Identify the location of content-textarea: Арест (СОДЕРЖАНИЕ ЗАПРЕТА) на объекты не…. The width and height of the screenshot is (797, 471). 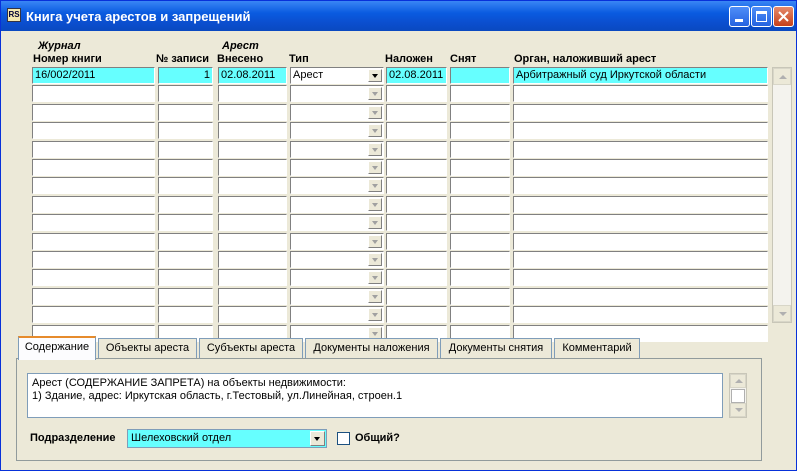
(375, 395).